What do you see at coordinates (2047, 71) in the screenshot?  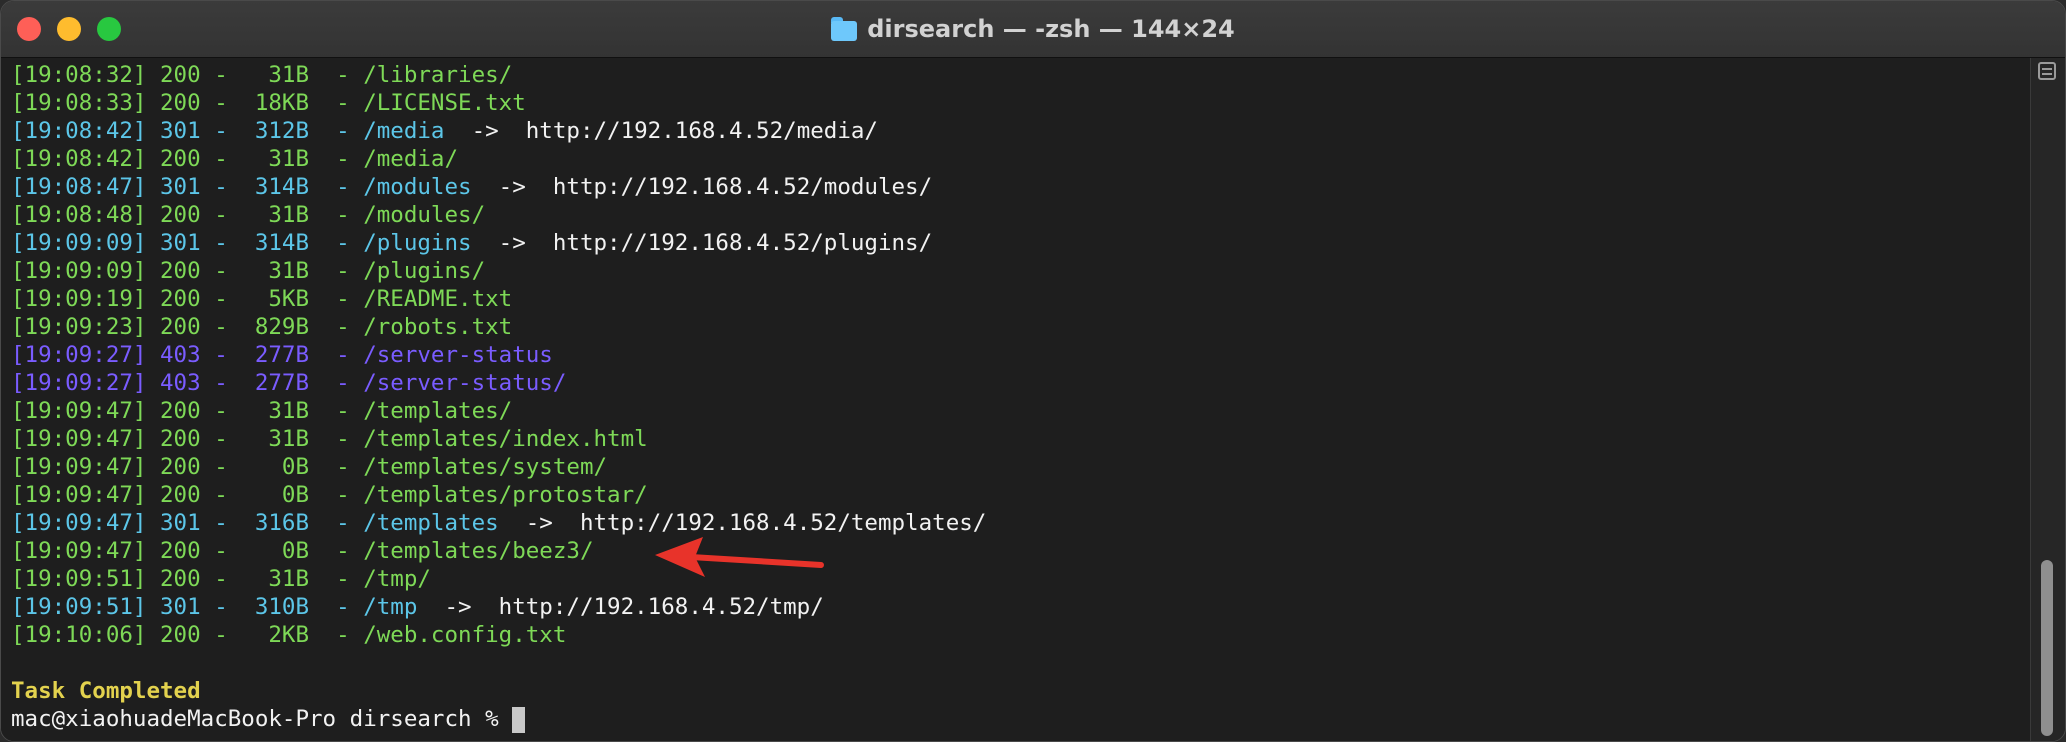 I see `scrollback-menu-icon` at bounding box center [2047, 71].